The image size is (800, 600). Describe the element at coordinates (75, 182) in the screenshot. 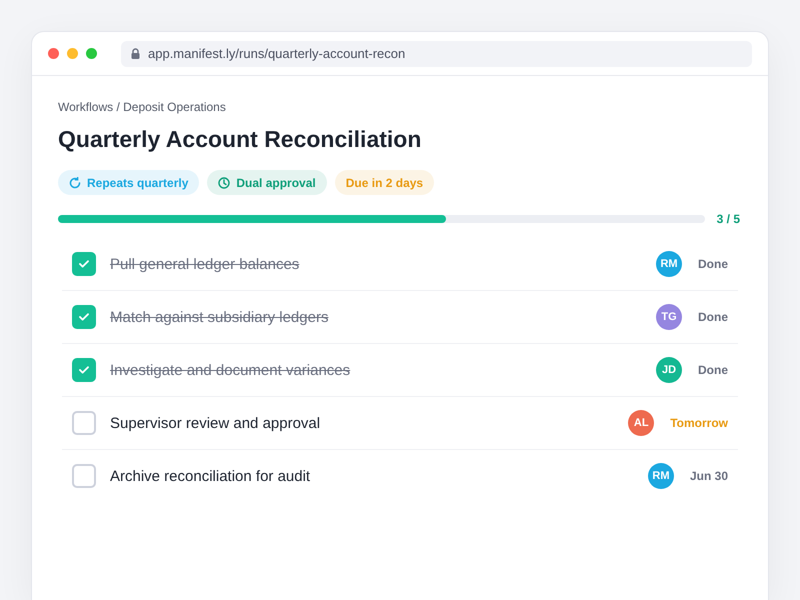

I see `refresh-icon` at that location.